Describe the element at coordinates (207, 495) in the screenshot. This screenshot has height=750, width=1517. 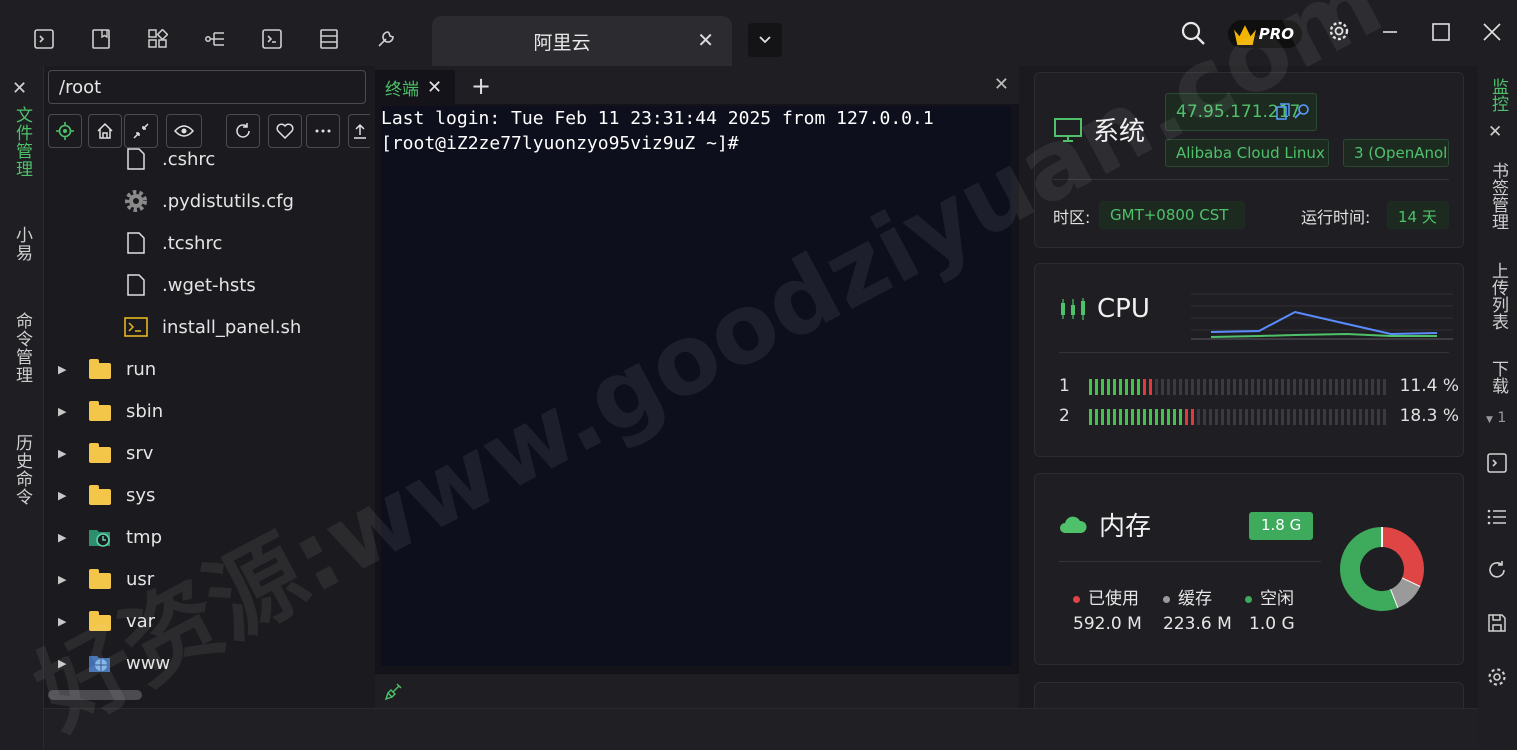
I see `list-item: ▶ sys` at that location.